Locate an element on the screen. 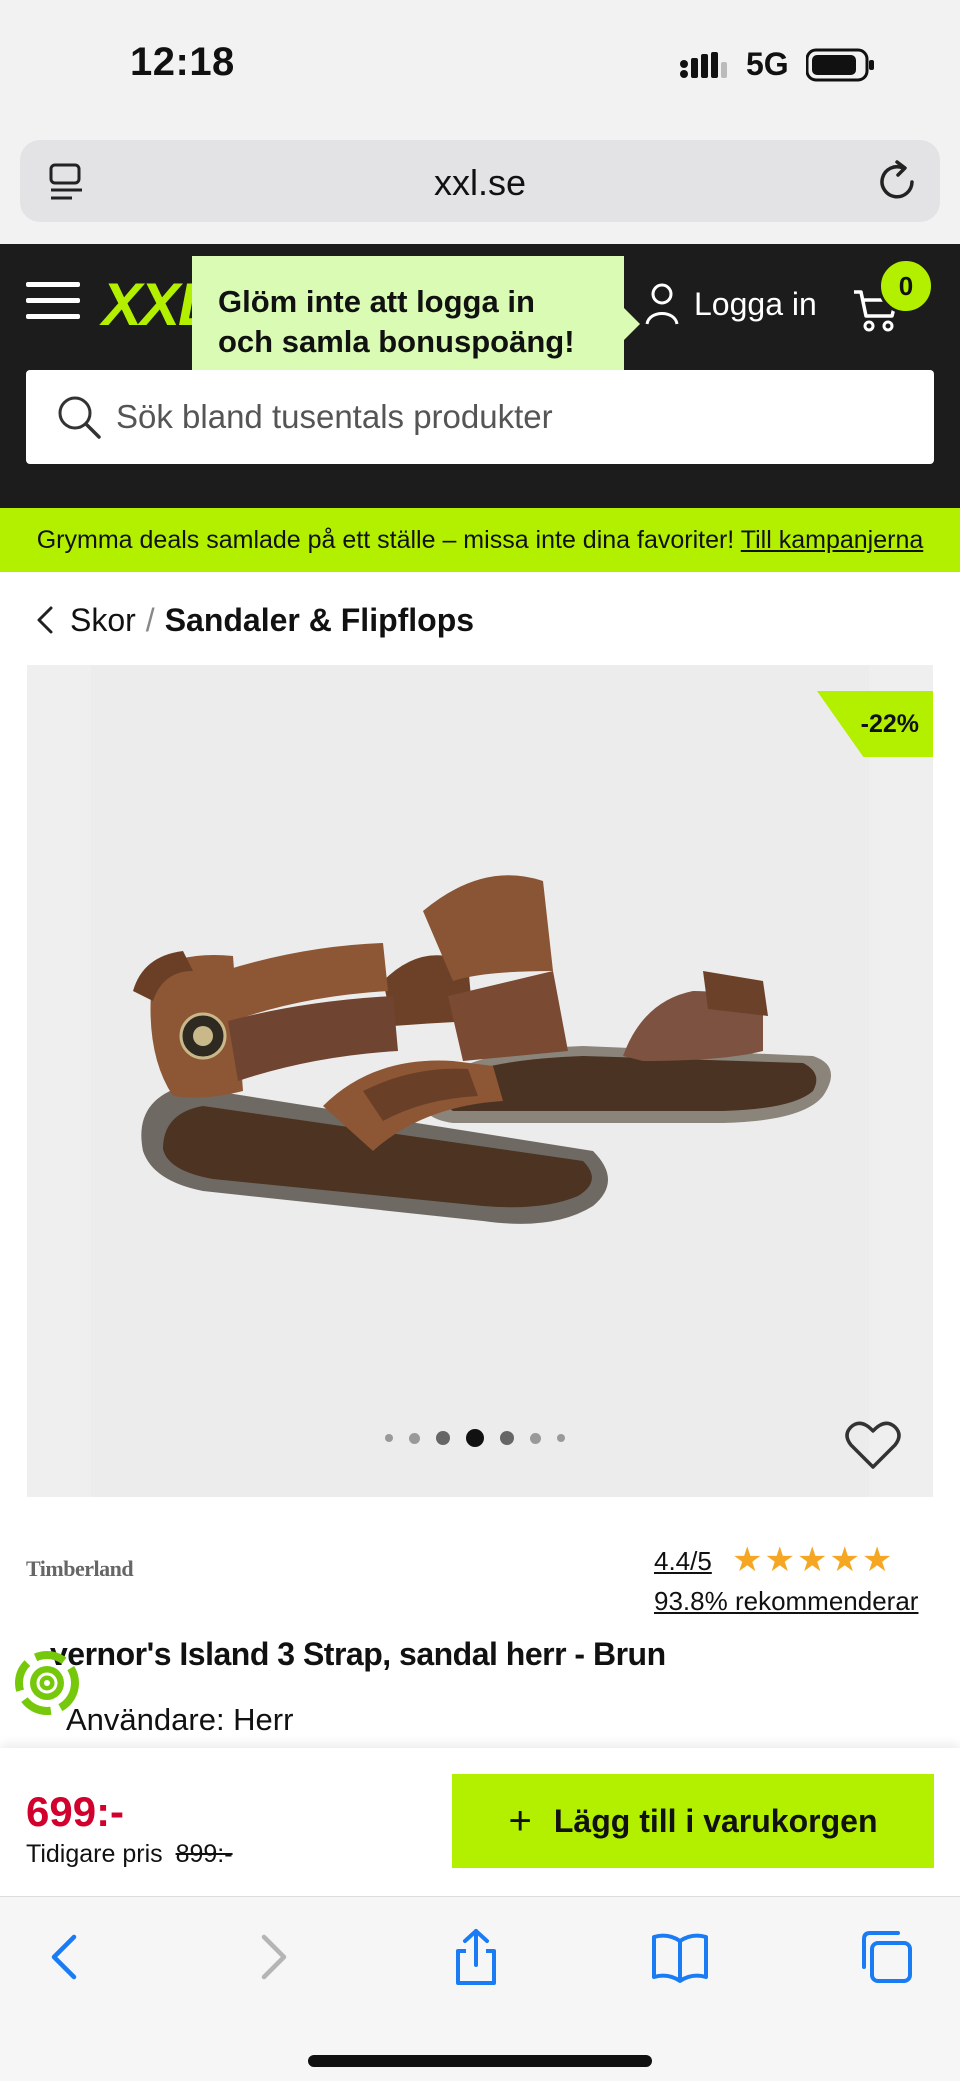  browser-bottom-nav is located at coordinates (480, 1988).